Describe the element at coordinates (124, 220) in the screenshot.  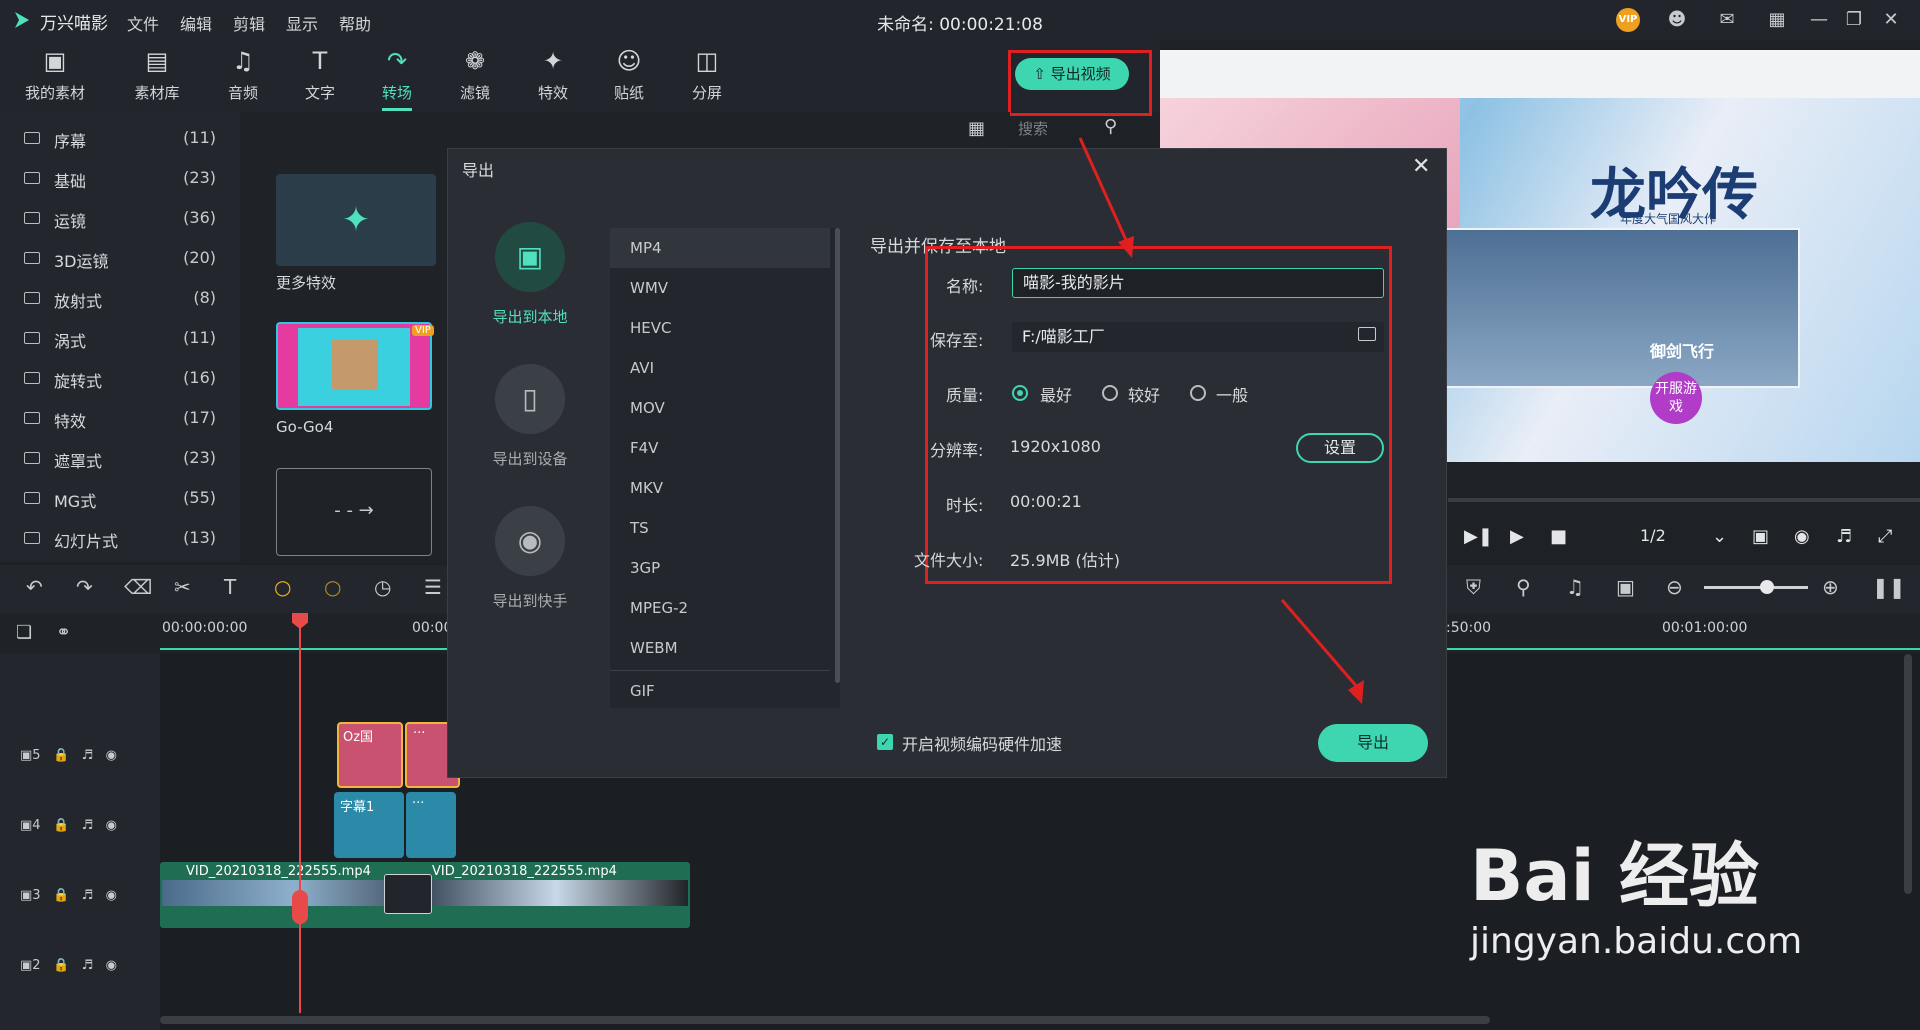
I see `category-item: 运镜 (36)` at that location.